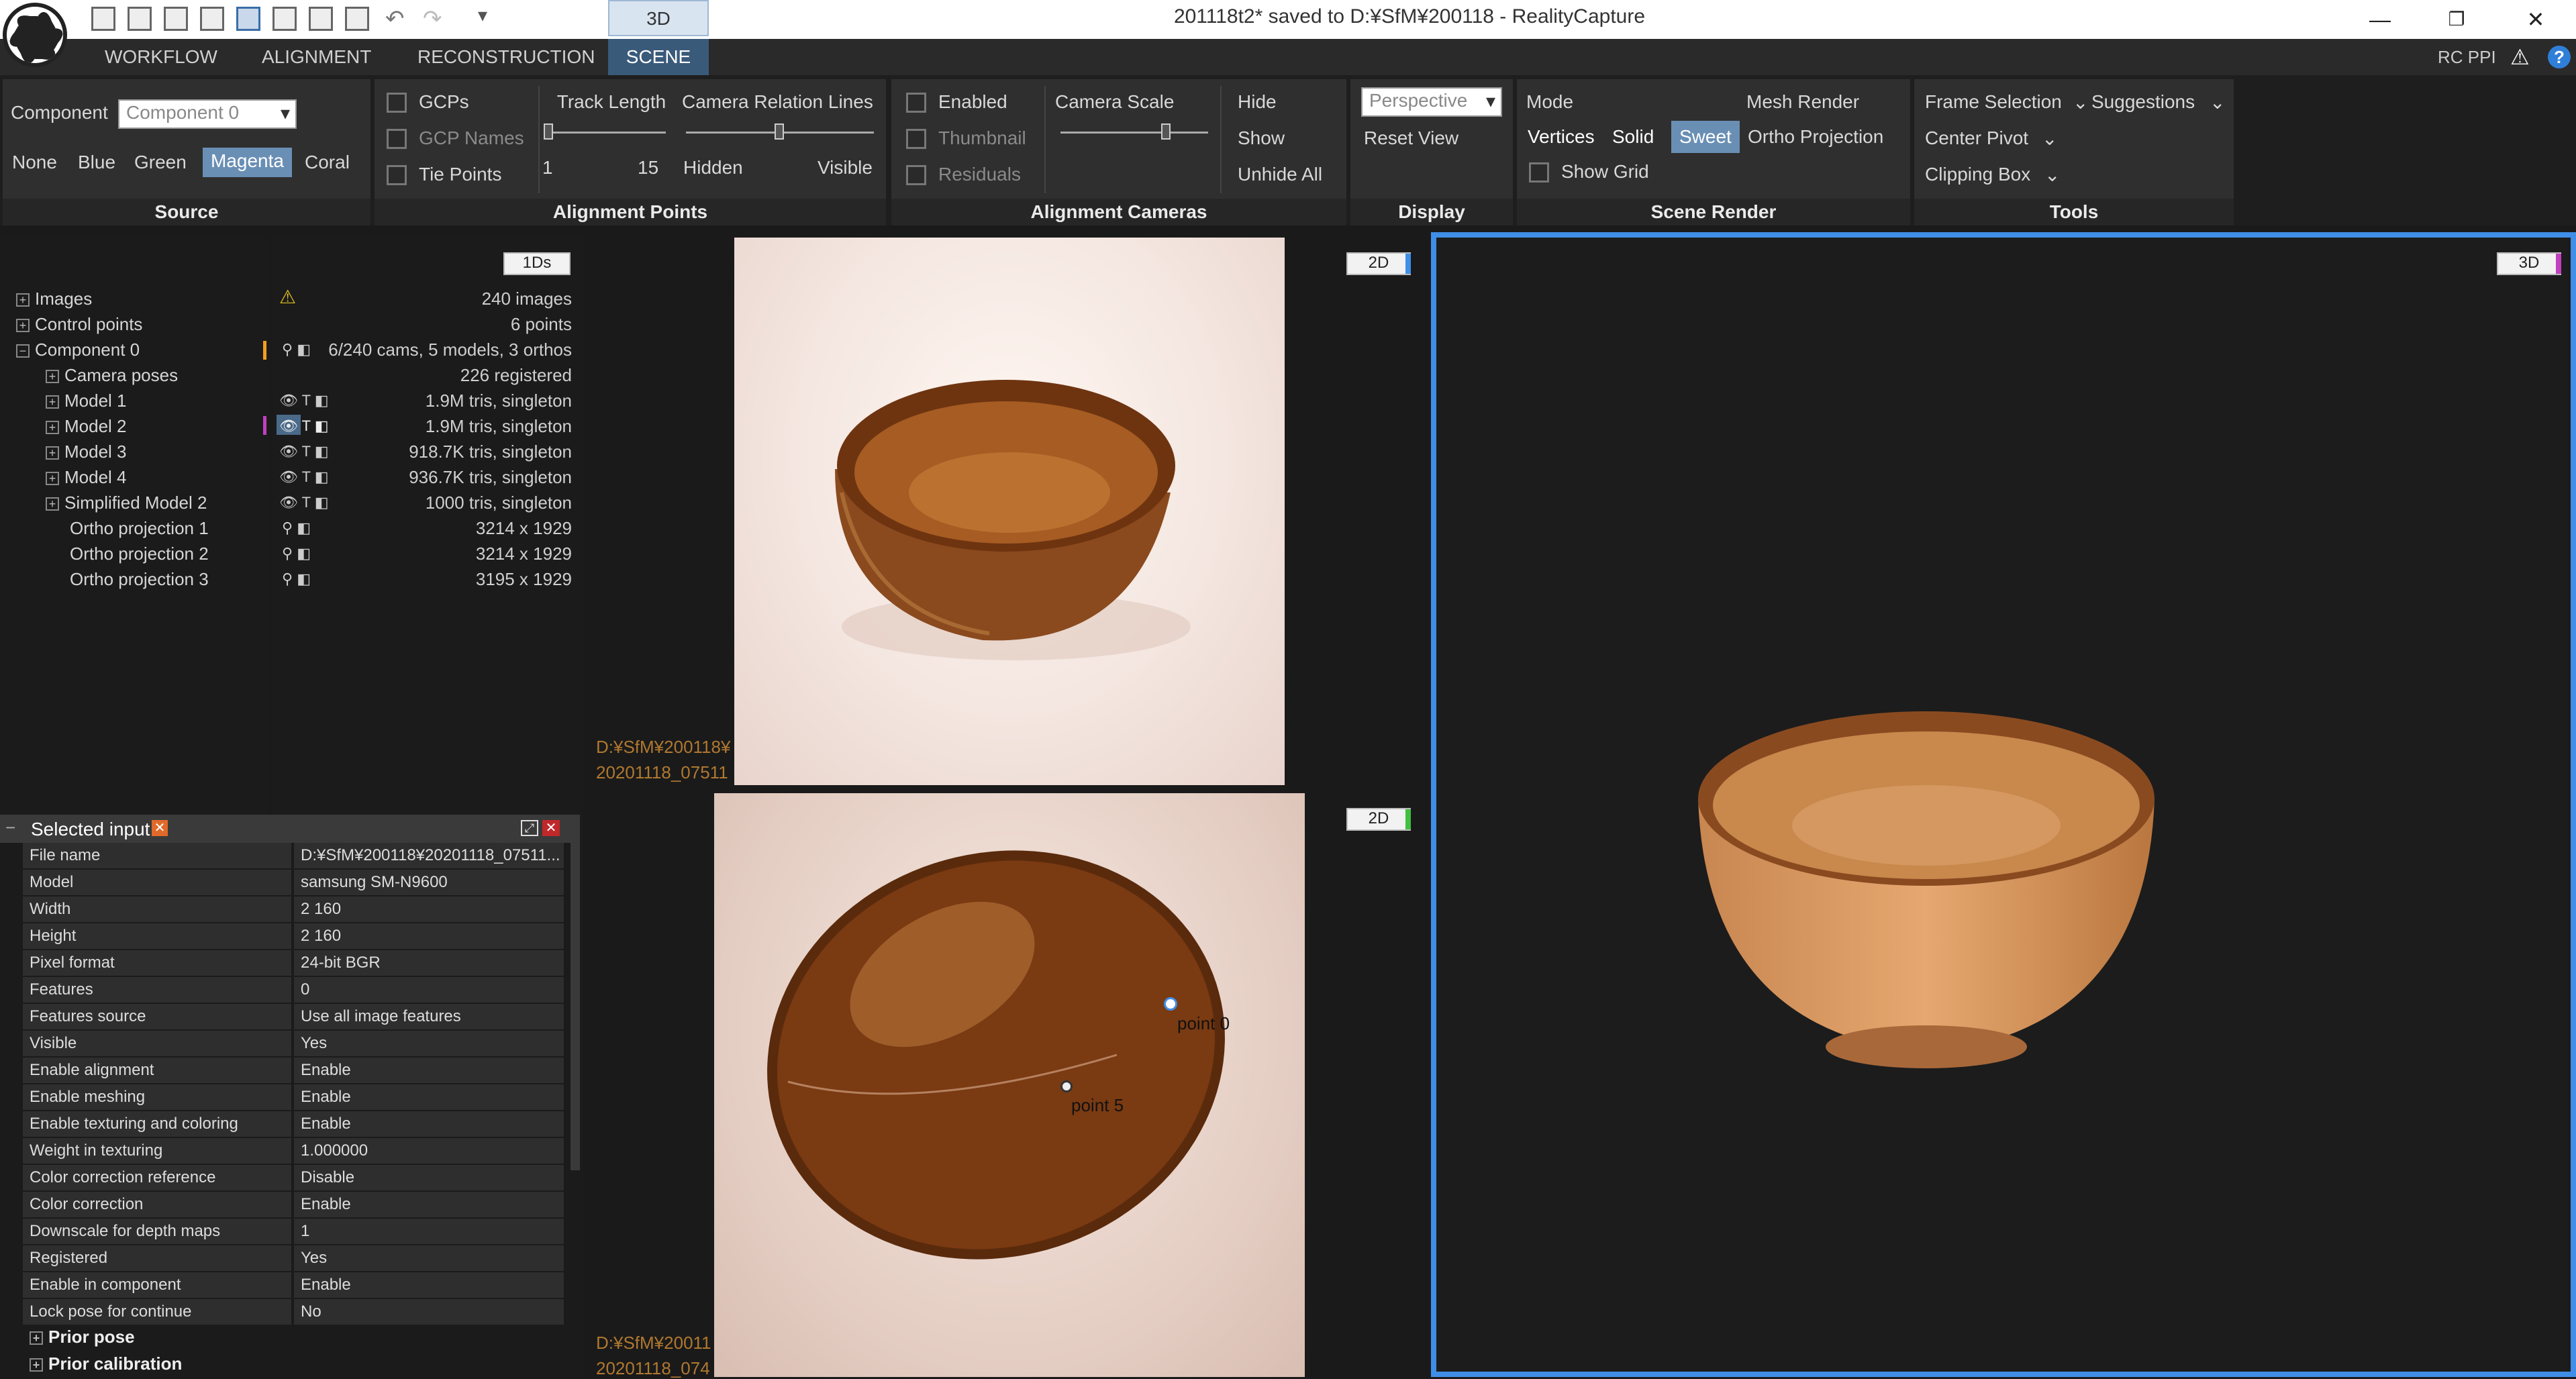  I want to click on tree-item-images: + Images, so click(54, 299).